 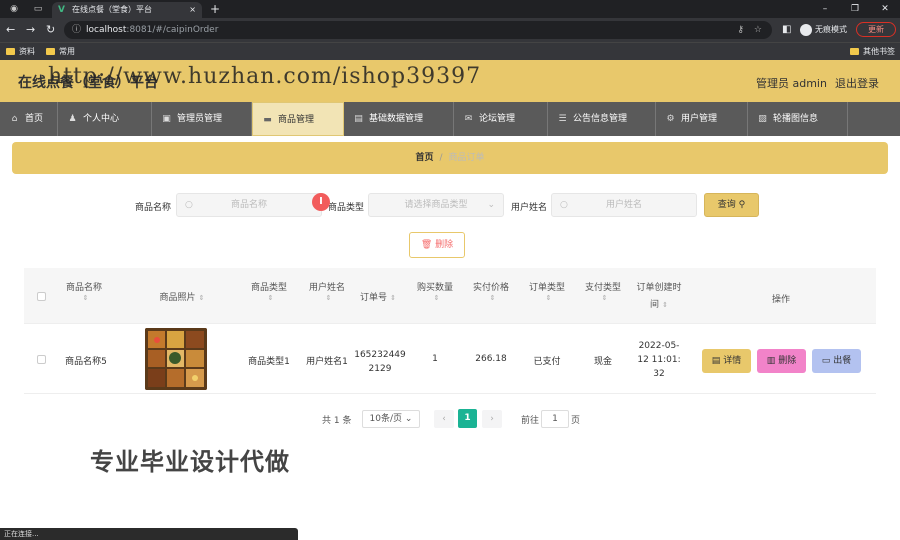 What do you see at coordinates (326, 288) in the screenshot?
I see `header-label: 用户姓名` at bounding box center [326, 288].